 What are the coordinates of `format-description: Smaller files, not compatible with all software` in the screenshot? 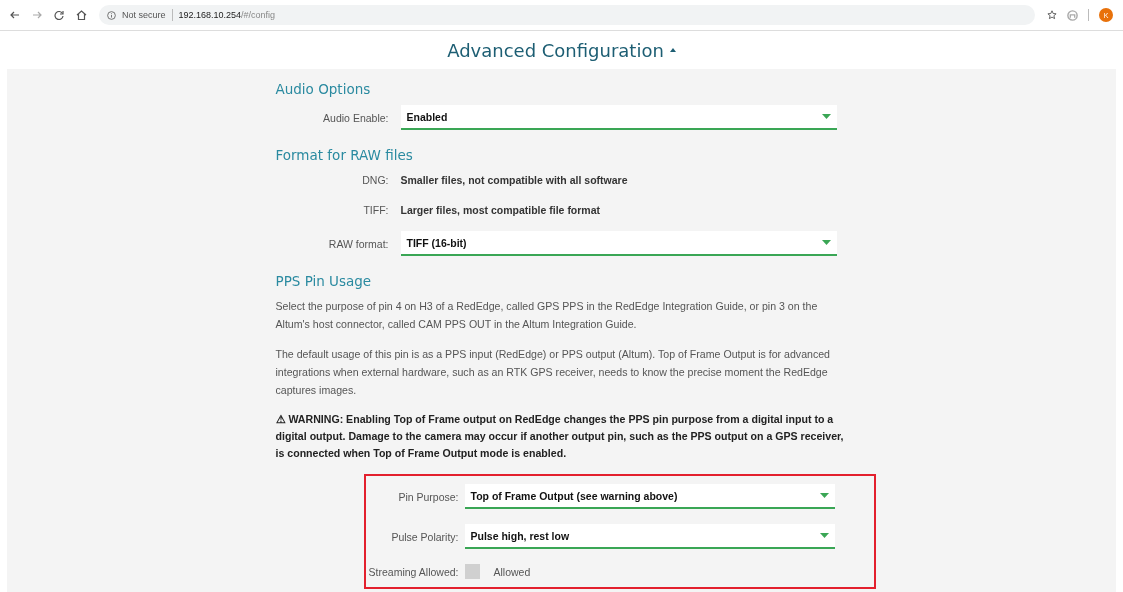 It's located at (514, 180).